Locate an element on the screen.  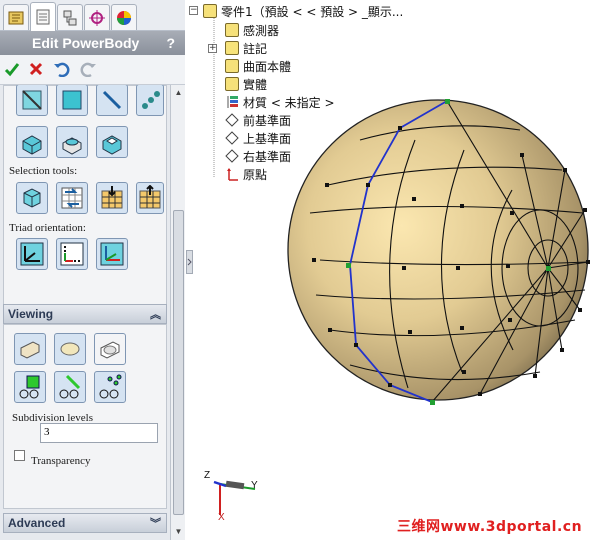
appearance-icon is located at coordinates (124, 17).